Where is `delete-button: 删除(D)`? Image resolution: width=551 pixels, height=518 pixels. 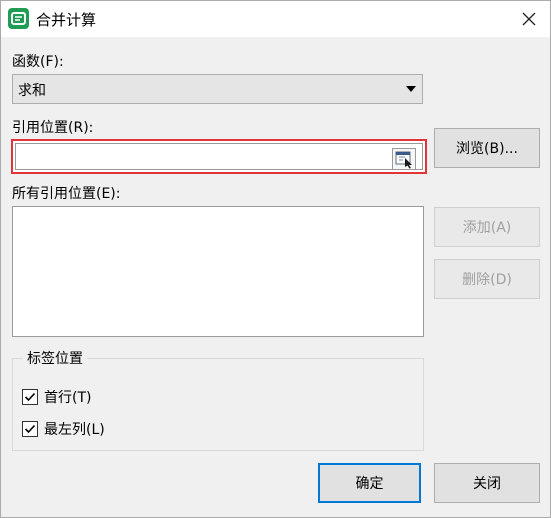 delete-button: 删除(D) is located at coordinates (487, 279).